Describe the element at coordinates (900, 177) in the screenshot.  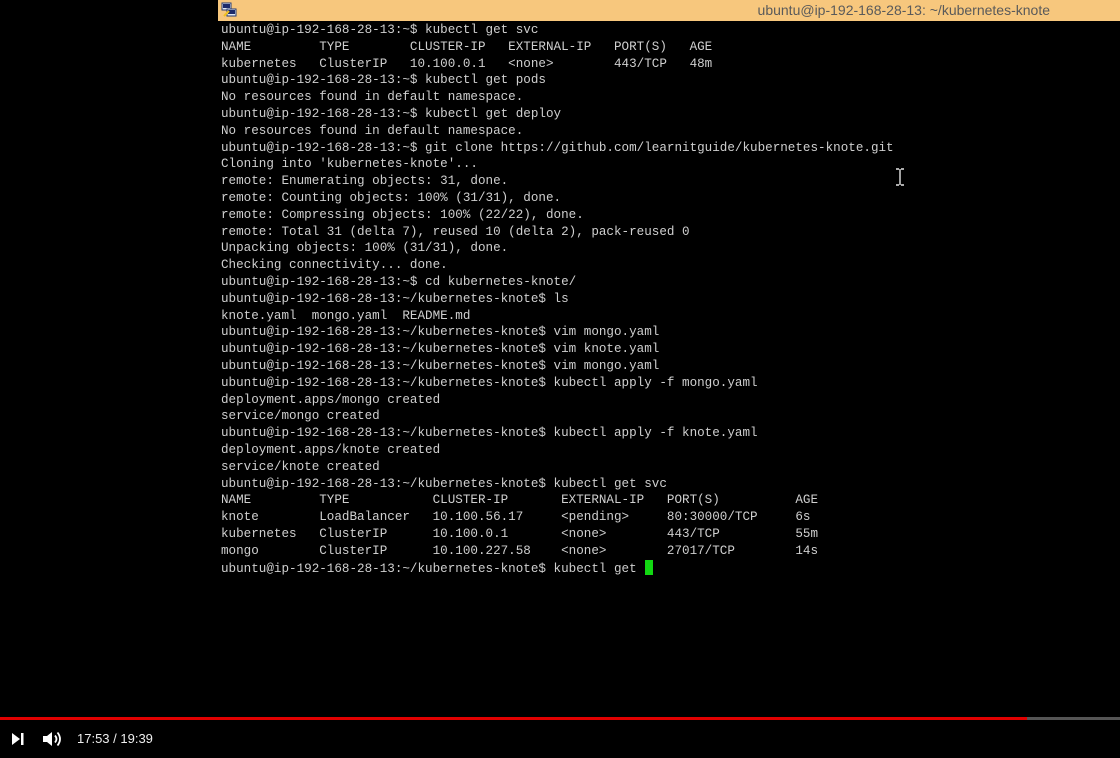
I see `text-cursor-ibeam-icon` at that location.